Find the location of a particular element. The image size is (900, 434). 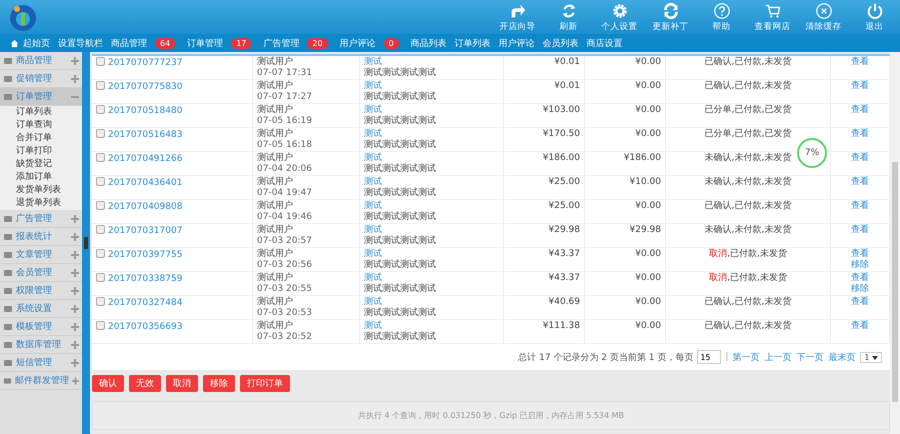

submenu-item: 退货单列表 is located at coordinates (41, 203).